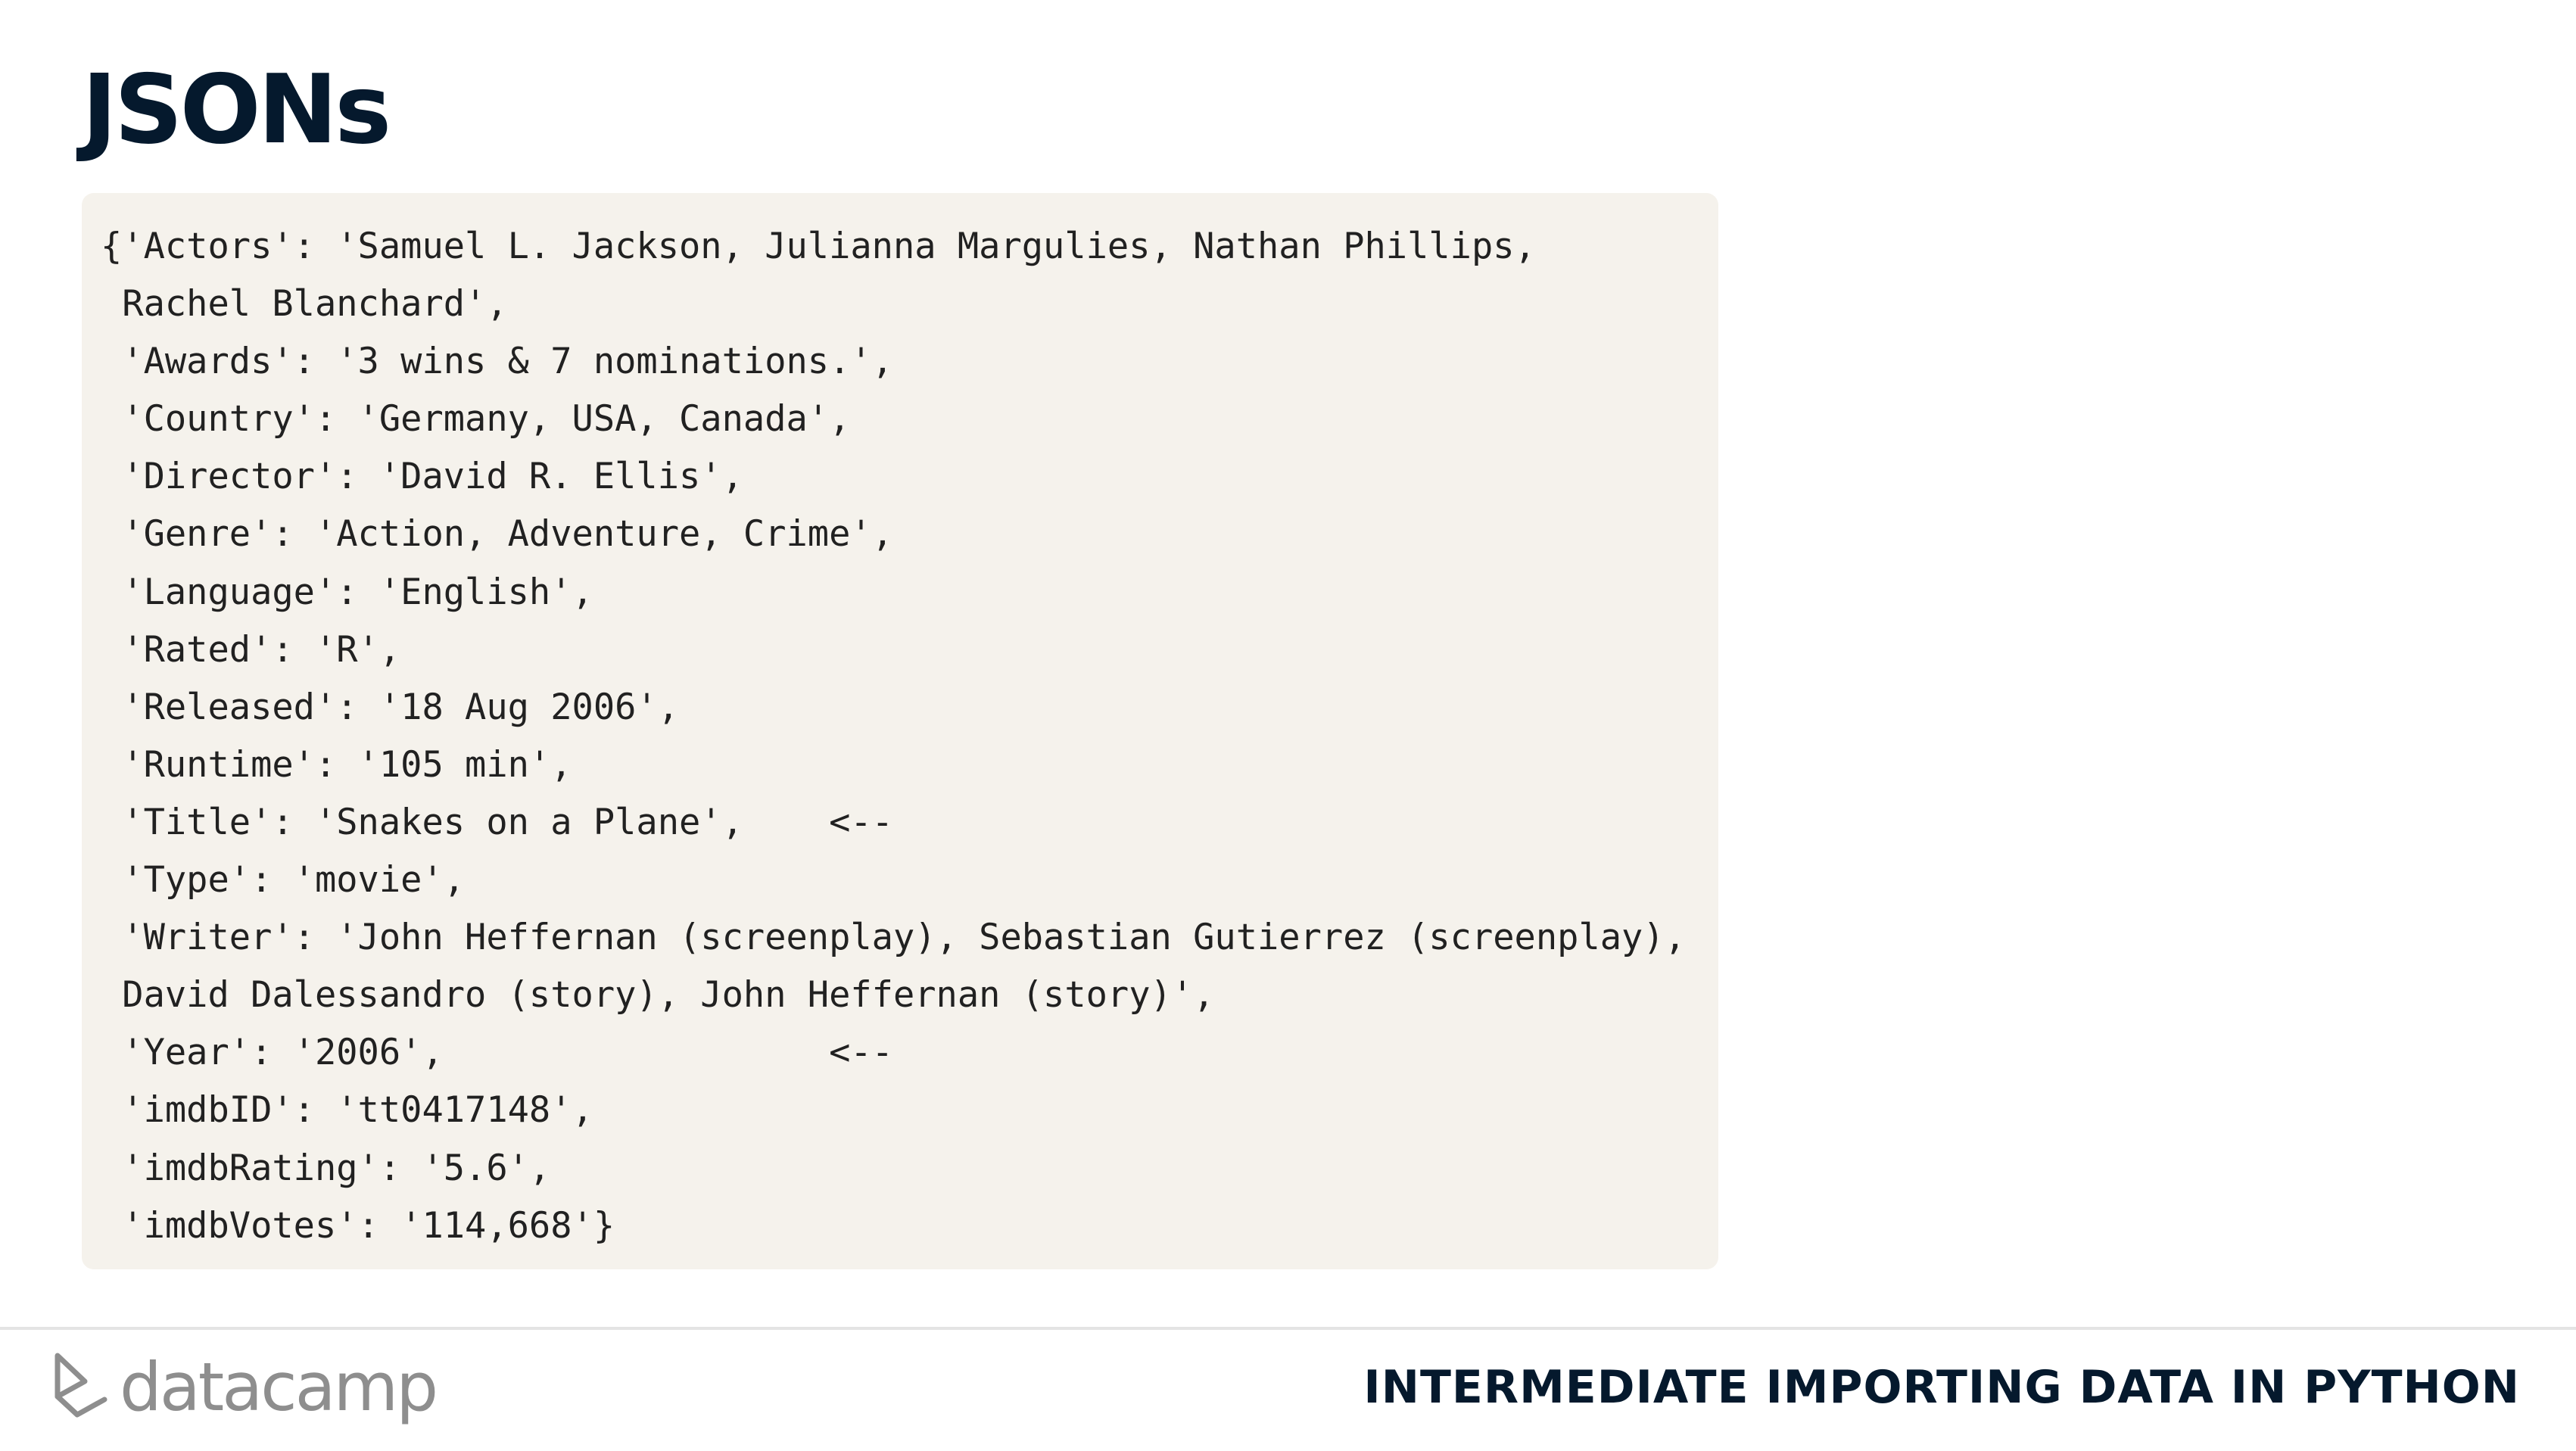 This screenshot has width=2576, height=1451. Describe the element at coordinates (358, 1225) in the screenshot. I see `code-line: 'imdbVotes': '114,668'}` at that location.